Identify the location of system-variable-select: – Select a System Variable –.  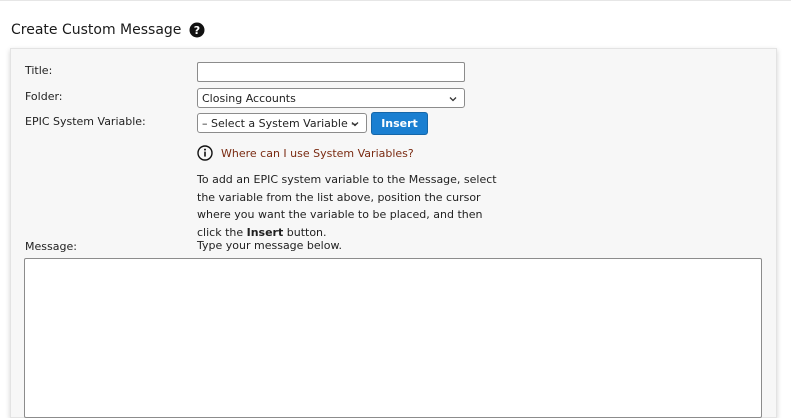
(282, 123).